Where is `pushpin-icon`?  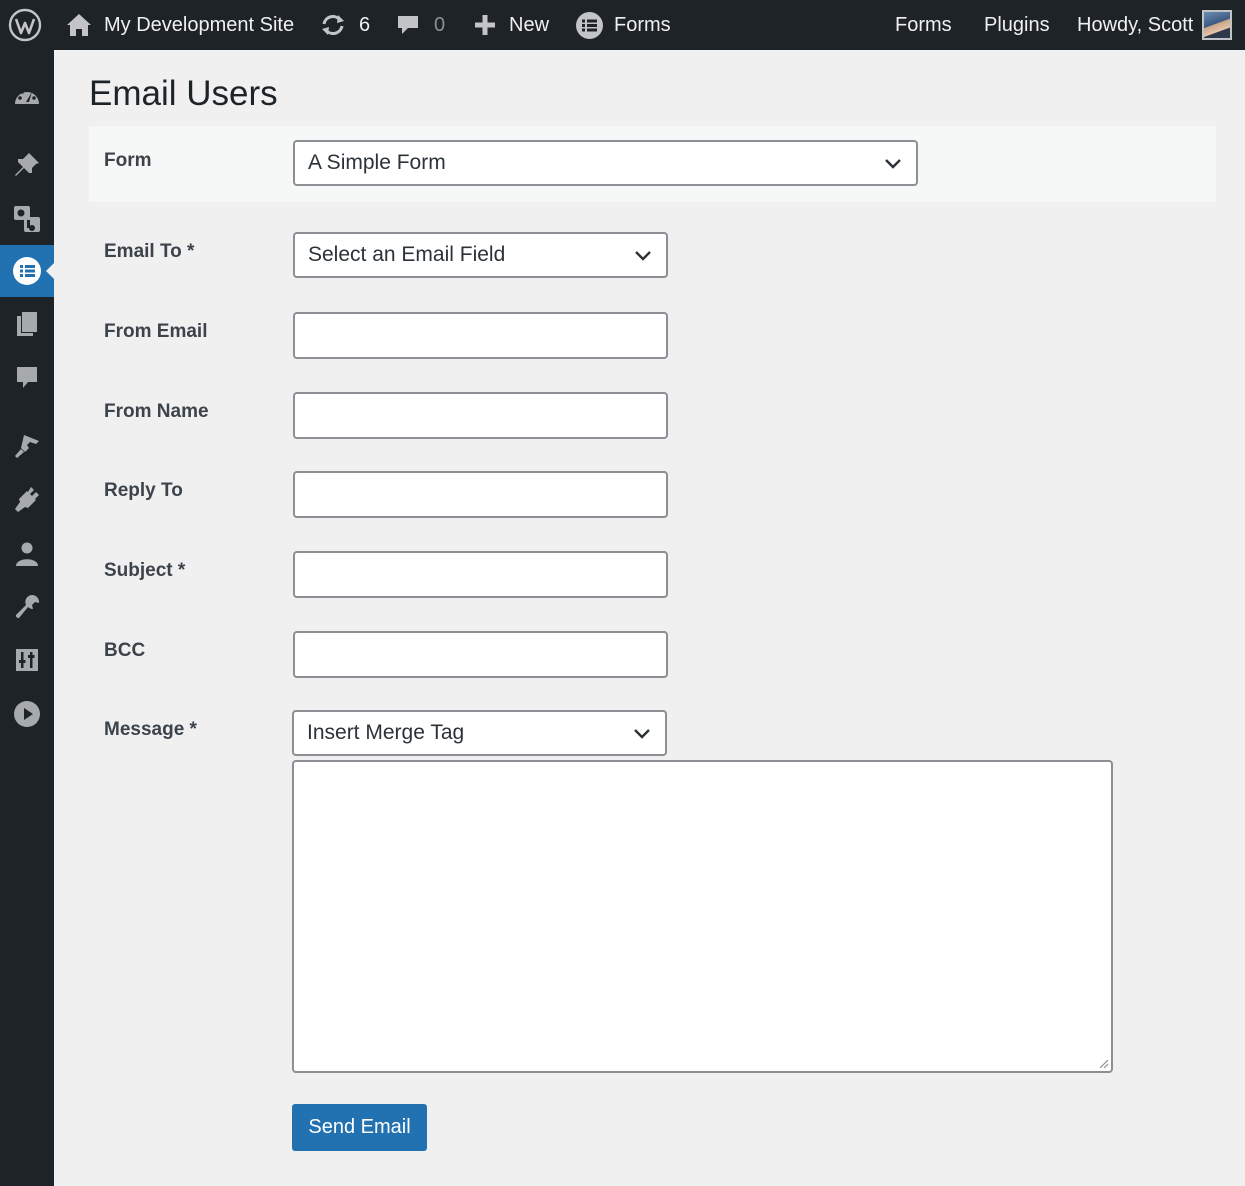 pushpin-icon is located at coordinates (27, 164).